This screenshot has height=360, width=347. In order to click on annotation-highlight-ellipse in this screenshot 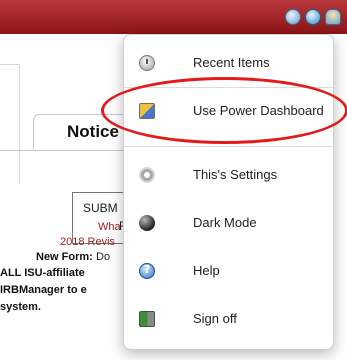, I will do `click(224, 110)`.